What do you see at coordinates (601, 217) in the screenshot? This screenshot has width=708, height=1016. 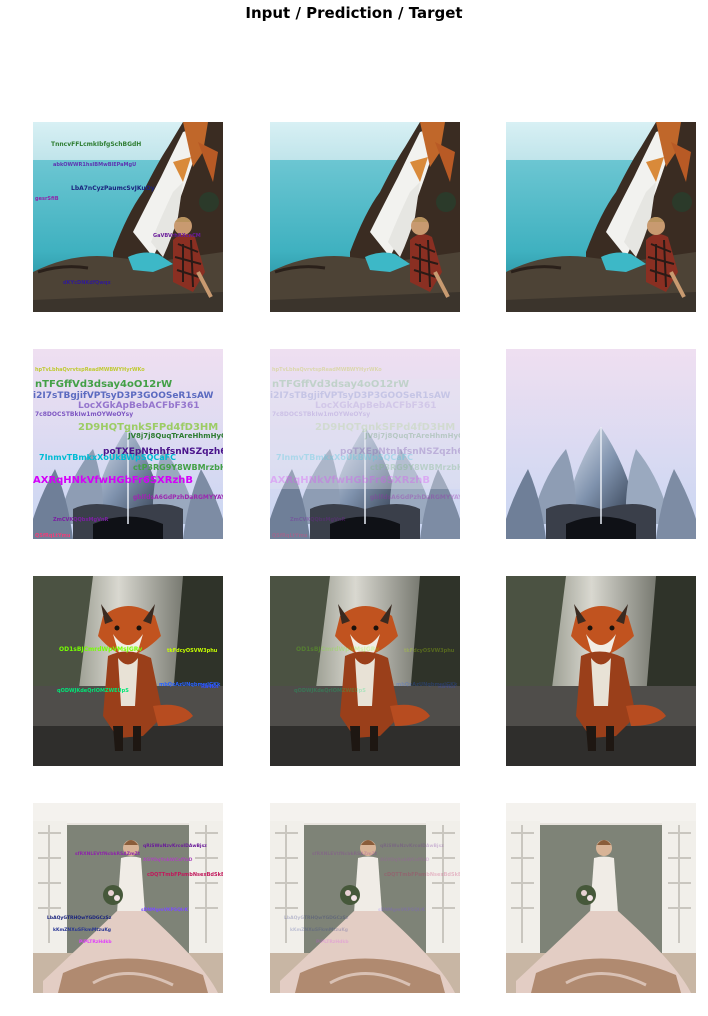 I see `target-image-cliff` at bounding box center [601, 217].